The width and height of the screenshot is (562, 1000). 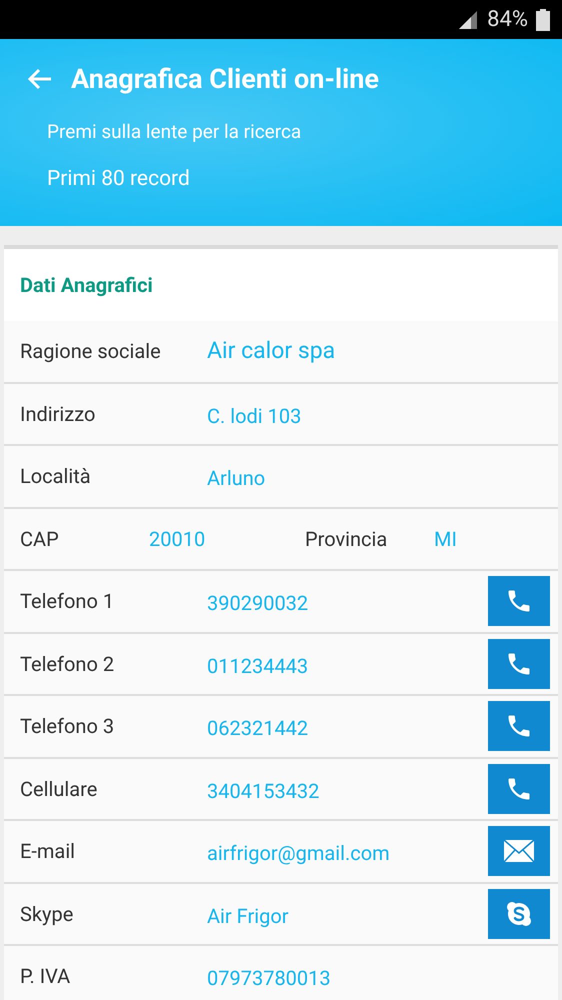 What do you see at coordinates (263, 791) in the screenshot?
I see `field-value: 3404153432` at bounding box center [263, 791].